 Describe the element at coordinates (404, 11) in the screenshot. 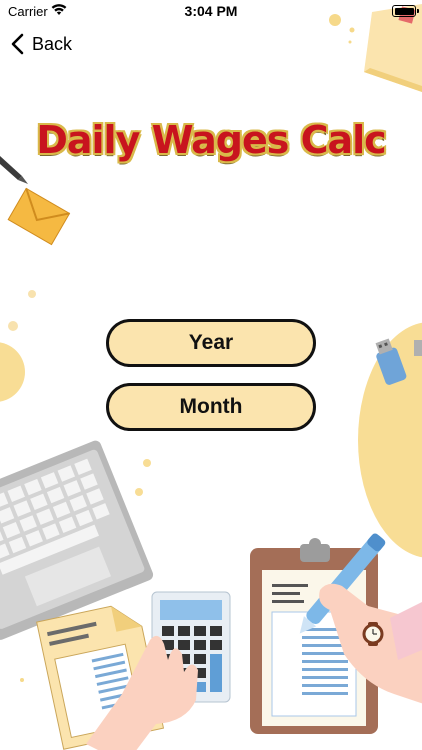

I see `battery-icon` at that location.